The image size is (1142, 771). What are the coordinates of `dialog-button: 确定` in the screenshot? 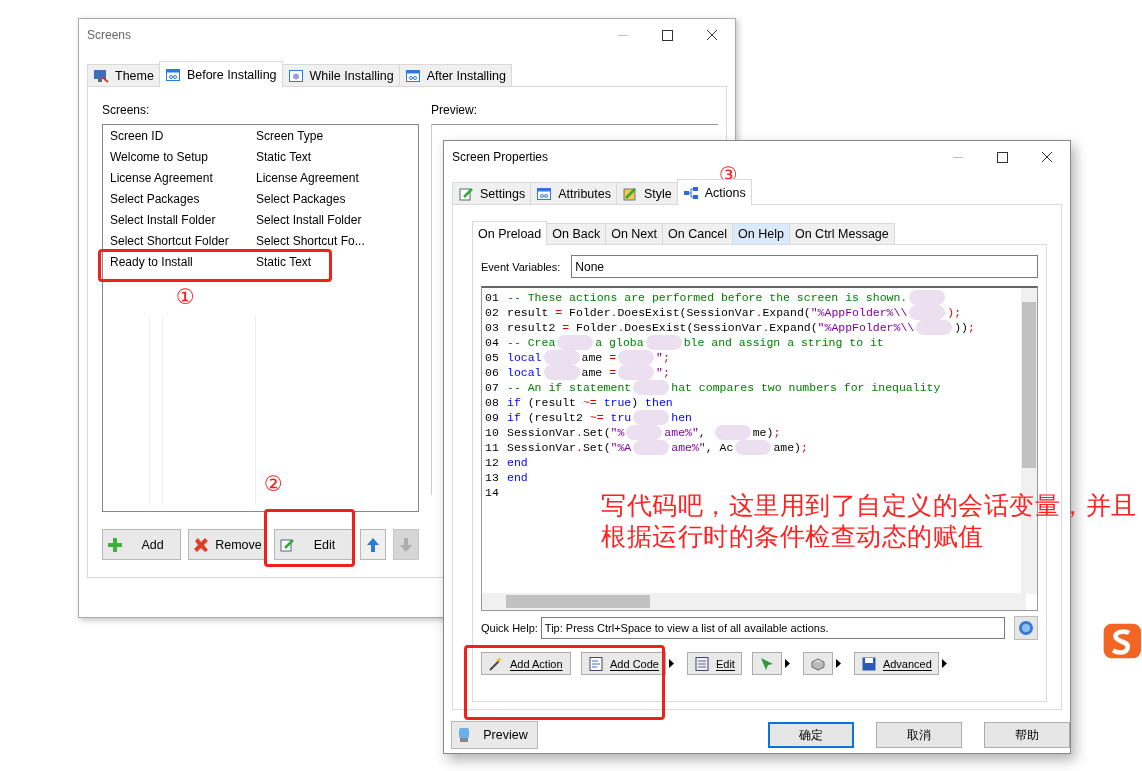 It's located at (811, 735).